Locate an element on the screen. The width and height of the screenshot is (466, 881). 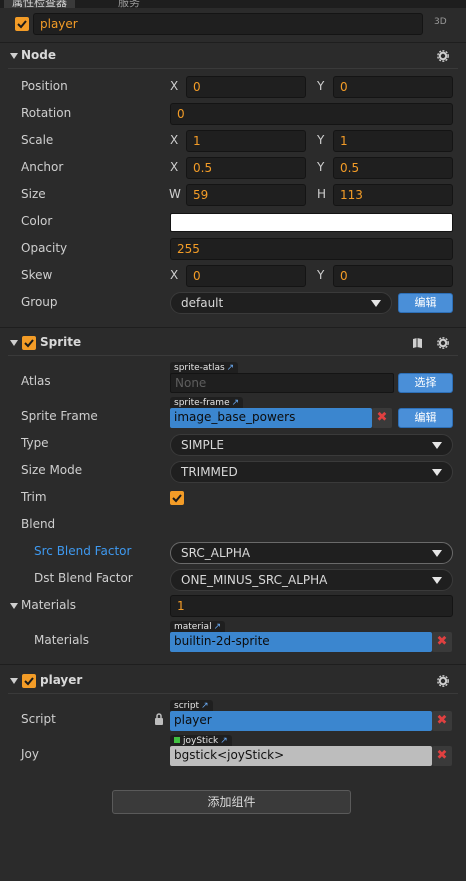
material-field: builtin-2d-sprite is located at coordinates (301, 642).